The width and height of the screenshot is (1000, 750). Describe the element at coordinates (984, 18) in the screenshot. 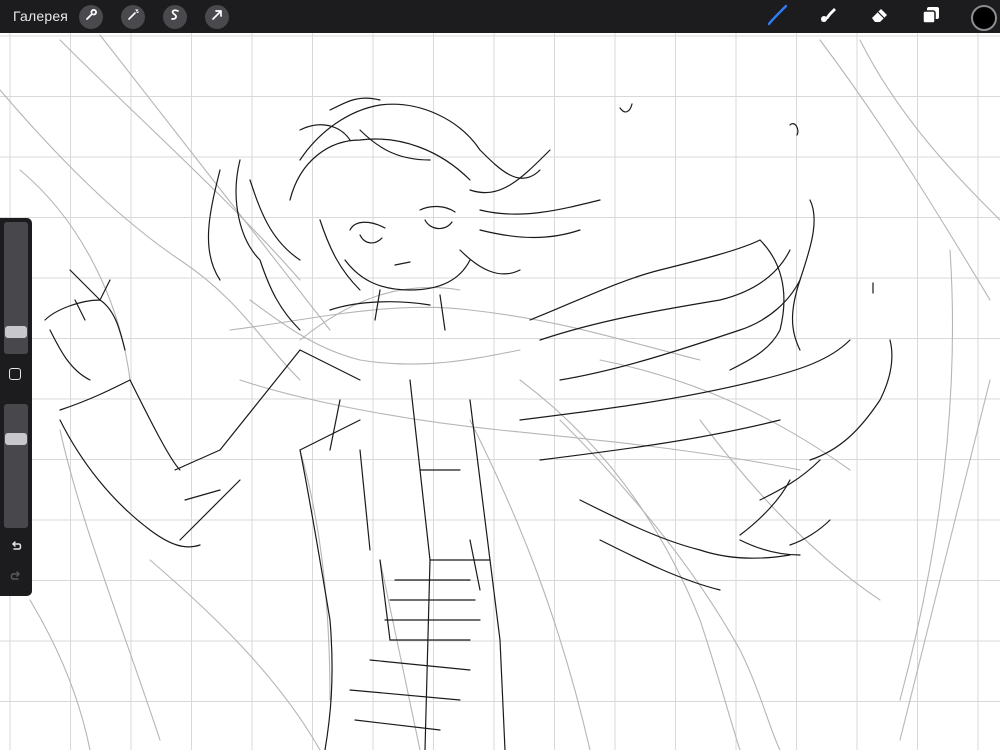

I see `color-picker-button` at that location.